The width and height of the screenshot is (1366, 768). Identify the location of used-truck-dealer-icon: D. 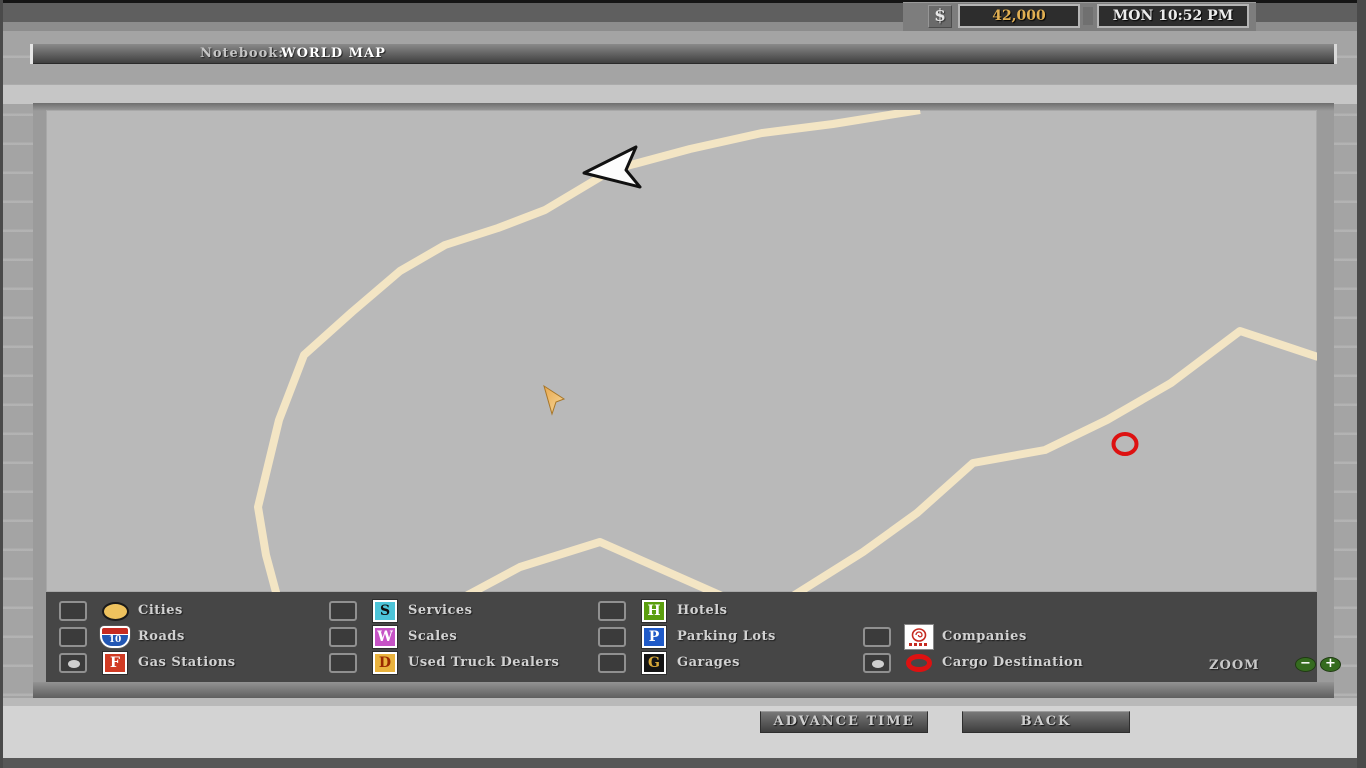
(385, 663).